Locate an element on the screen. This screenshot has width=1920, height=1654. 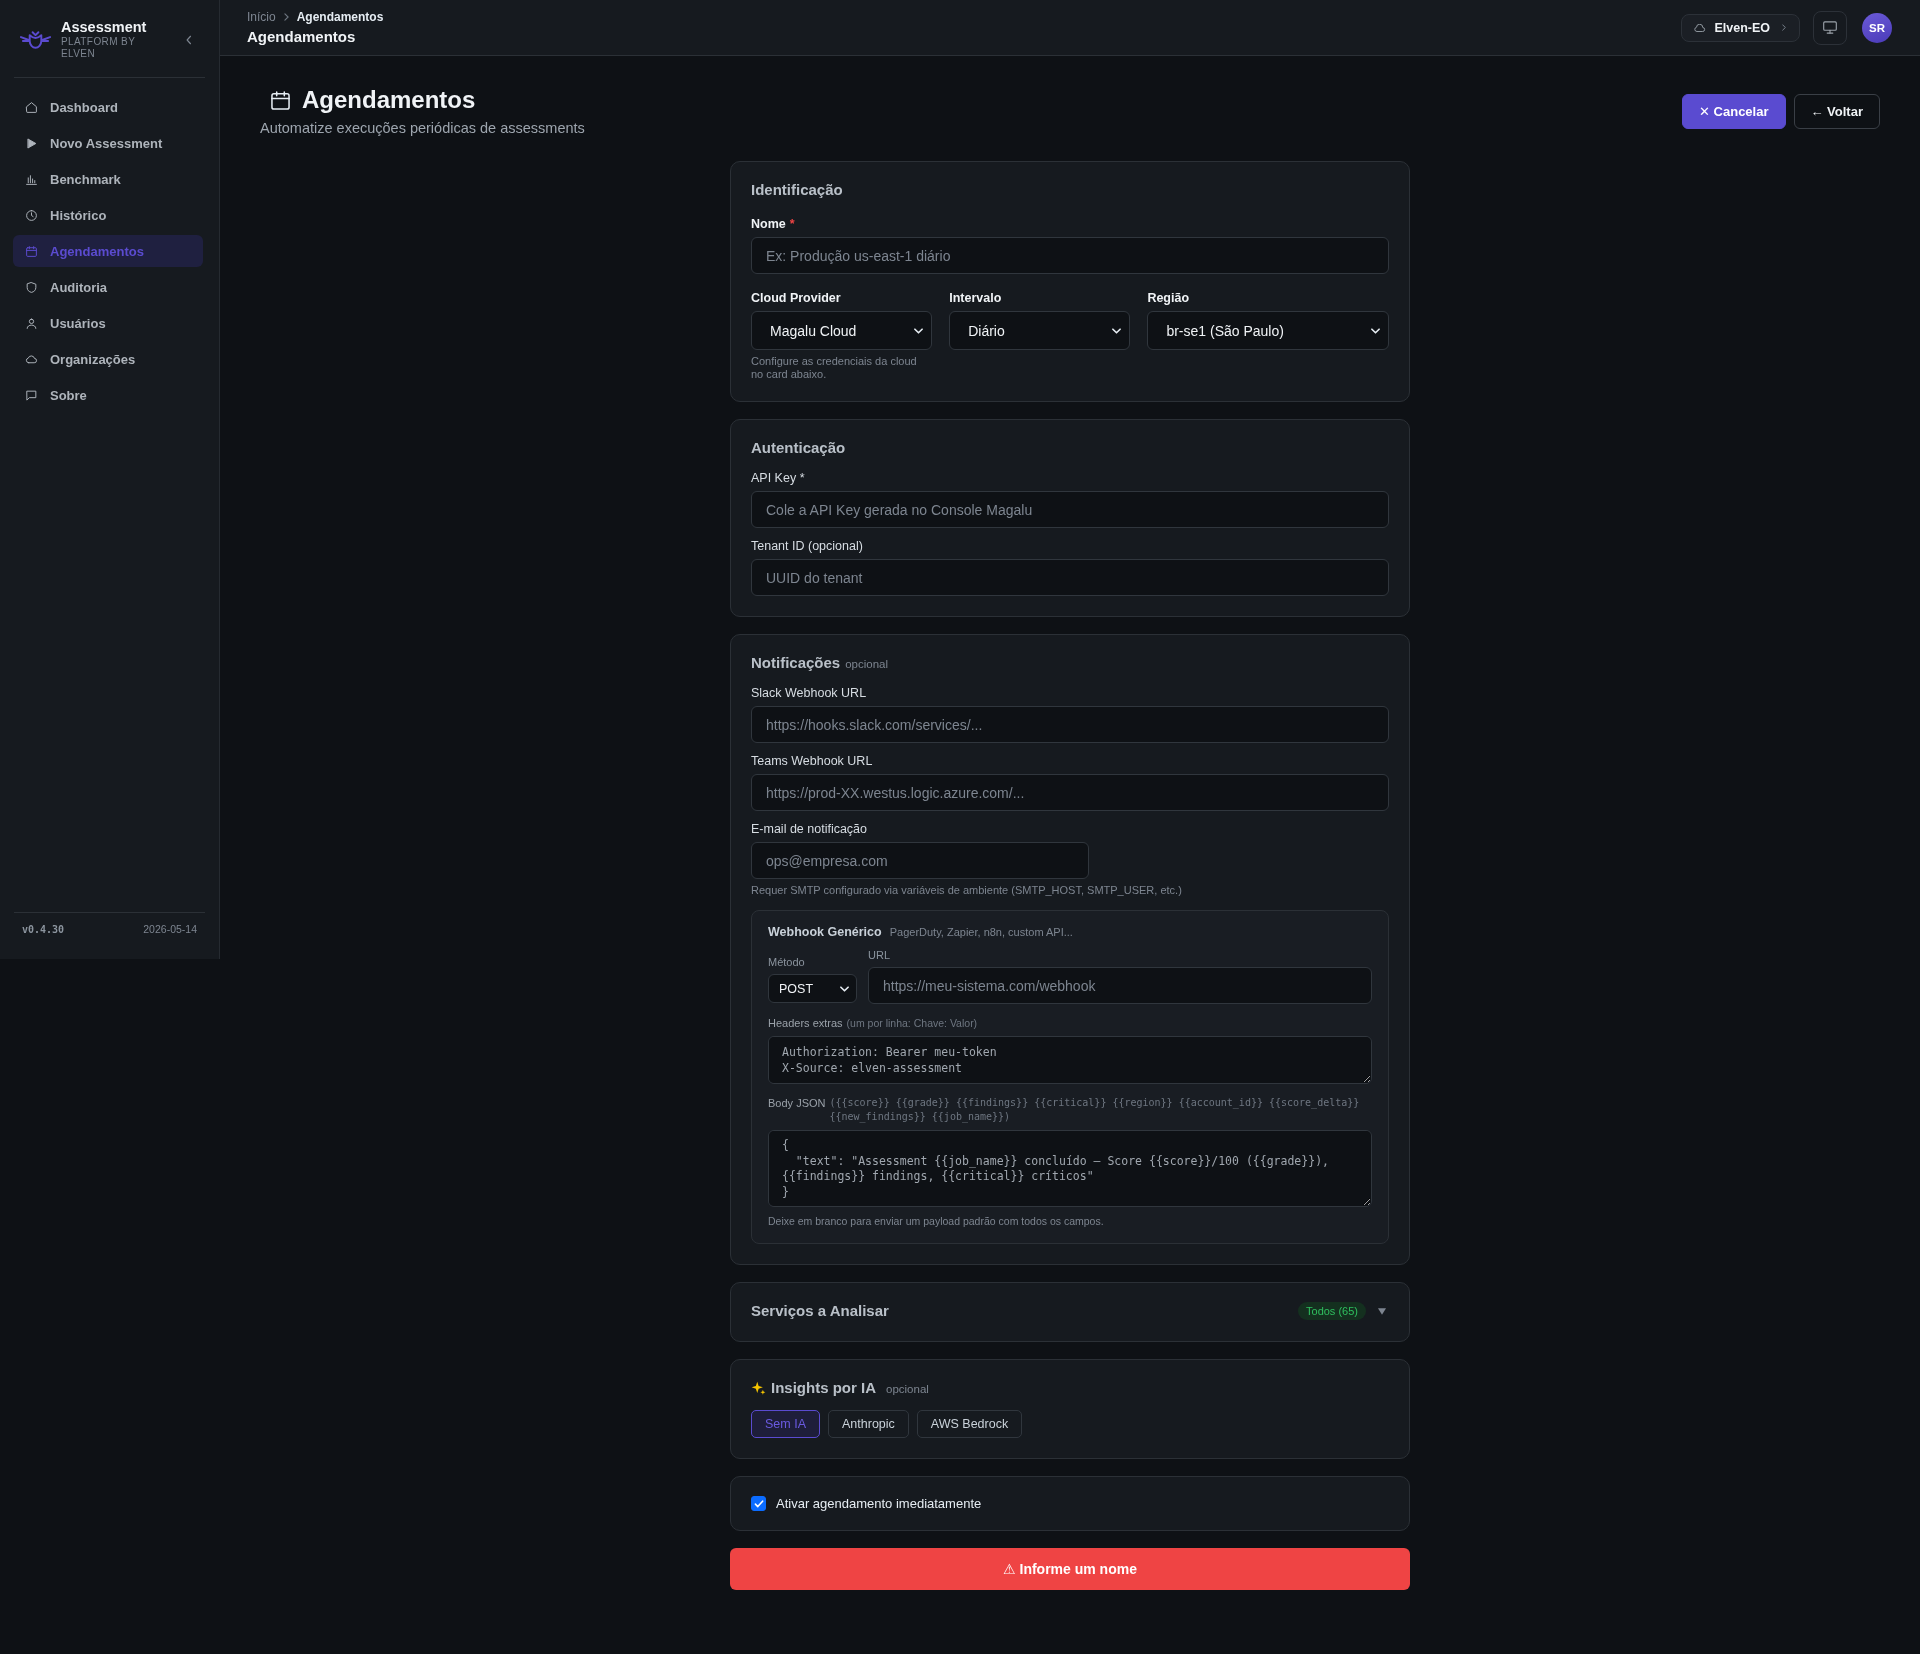
nav-item: Auditoria is located at coordinates (108, 287).